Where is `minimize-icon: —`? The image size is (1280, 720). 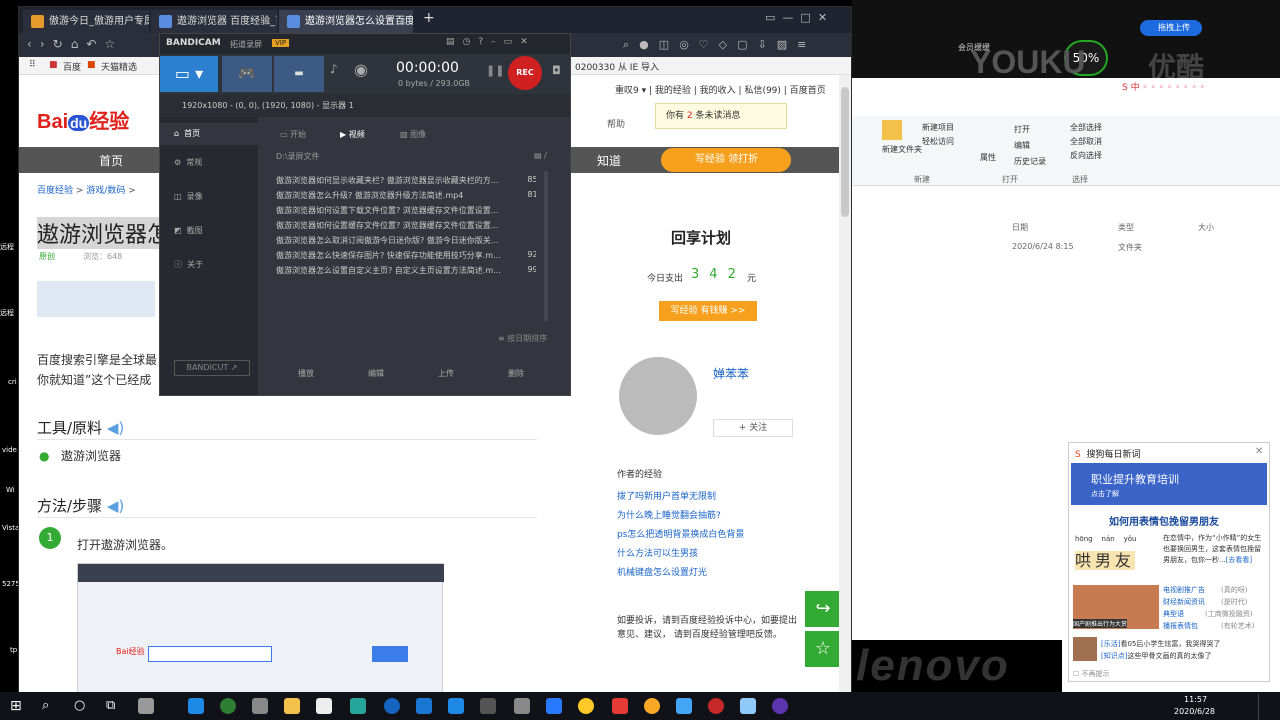 minimize-icon: — is located at coordinates (787, 17).